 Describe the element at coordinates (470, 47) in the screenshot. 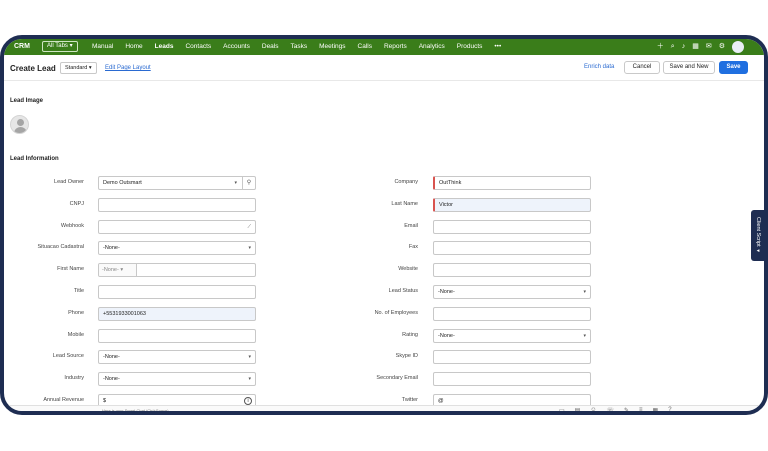

I see `nav-tab-products: Products` at that location.